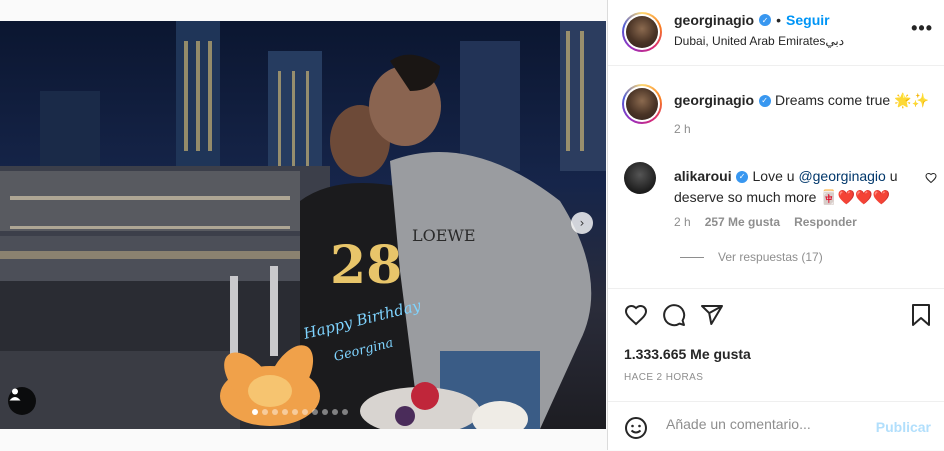 The height and width of the screenshot is (451, 944). What do you see at coordinates (582, 223) in the screenshot?
I see `next-arrow-icon: ›` at bounding box center [582, 223].